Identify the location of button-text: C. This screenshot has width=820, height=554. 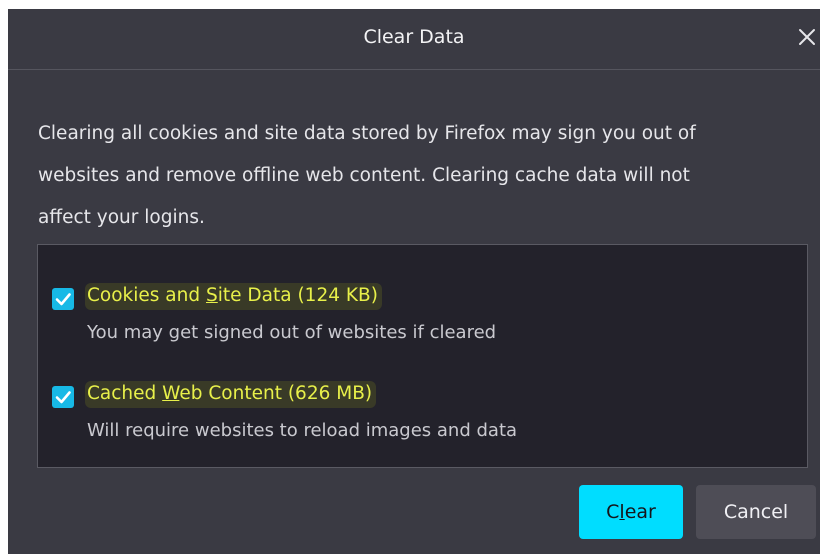
(613, 512).